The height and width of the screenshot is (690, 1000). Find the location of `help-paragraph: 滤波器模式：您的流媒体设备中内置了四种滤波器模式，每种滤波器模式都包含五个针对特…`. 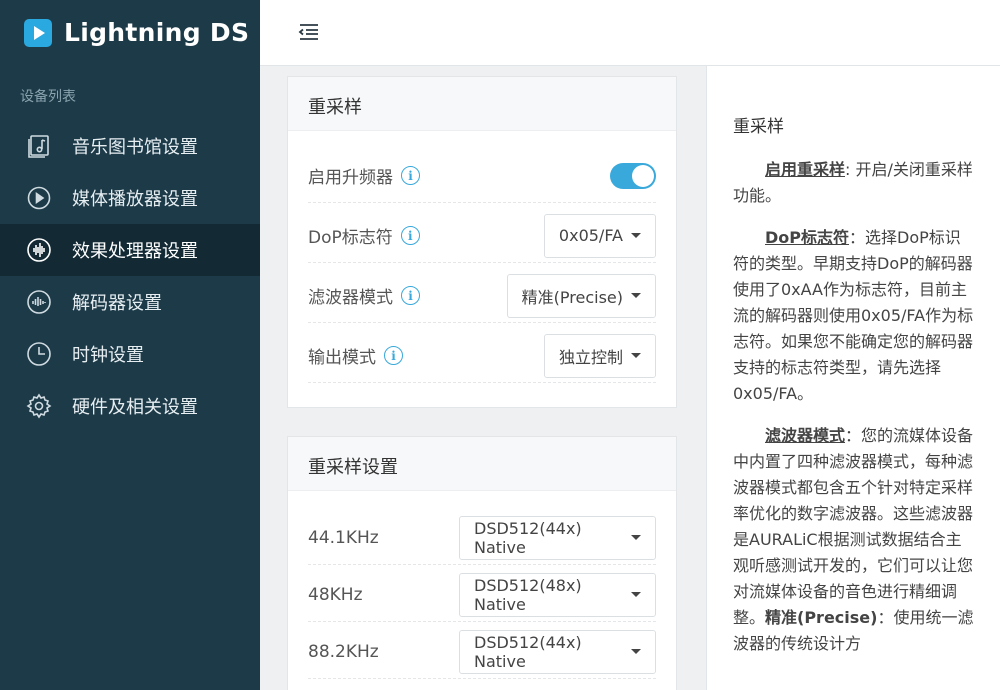

help-paragraph: 滤波器模式：您的流媒体设备中内置了四种滤波器模式，每种滤波器模式都包含五个针对特… is located at coordinates (853, 540).